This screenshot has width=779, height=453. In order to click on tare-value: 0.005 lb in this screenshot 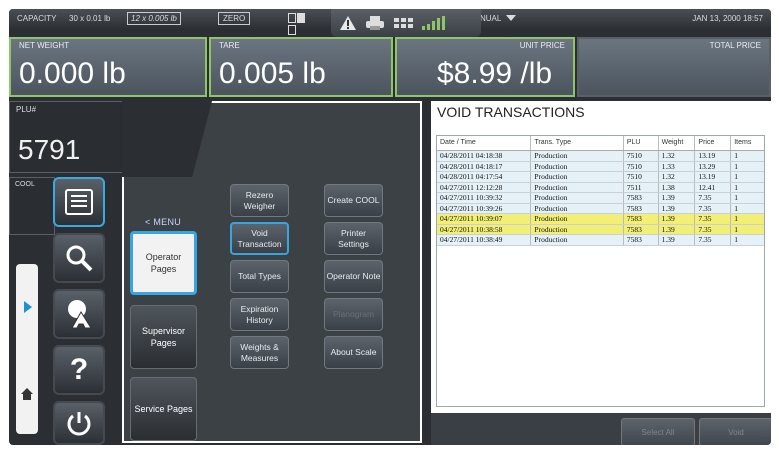, I will do `click(272, 73)`.